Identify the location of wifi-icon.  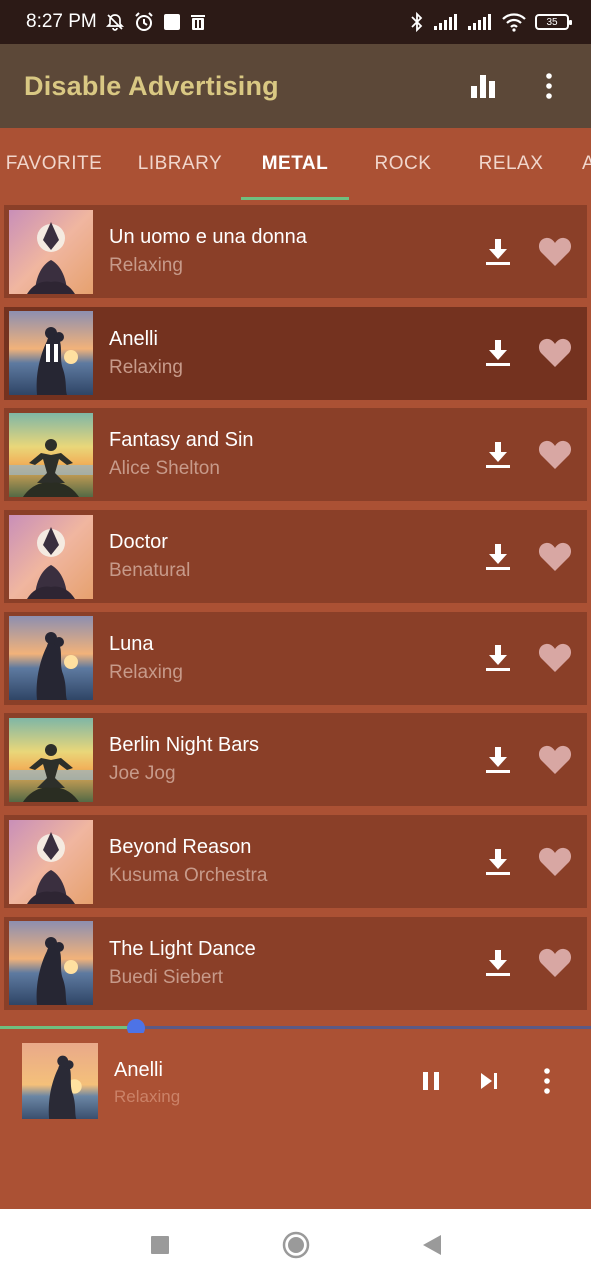
(514, 22).